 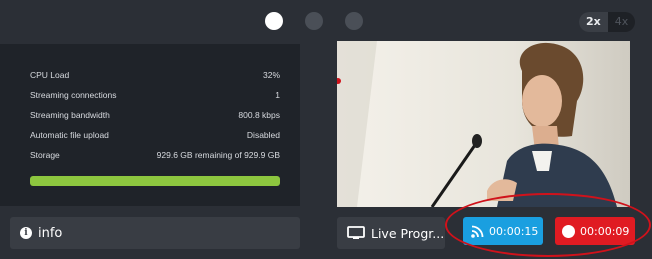 What do you see at coordinates (259, 115) in the screenshot?
I see `stat-value: 800.8 kbps` at bounding box center [259, 115].